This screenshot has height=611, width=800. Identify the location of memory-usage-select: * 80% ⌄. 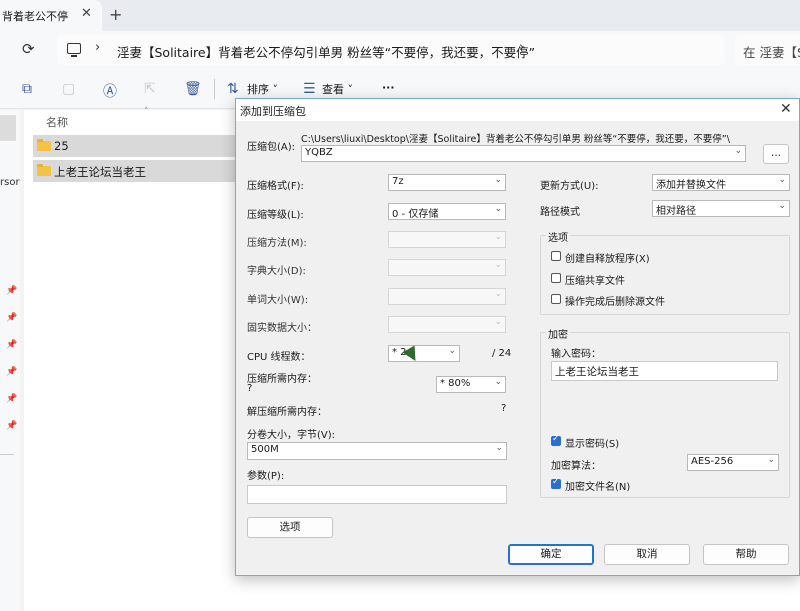
(471, 384).